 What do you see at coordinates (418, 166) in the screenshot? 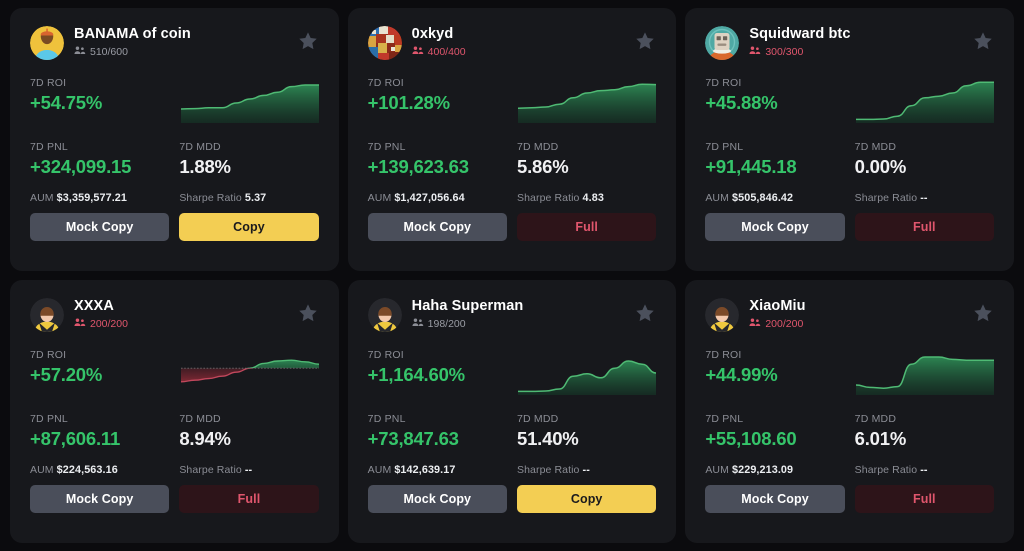
I see `pnl-value: +139,623.63` at bounding box center [418, 166].